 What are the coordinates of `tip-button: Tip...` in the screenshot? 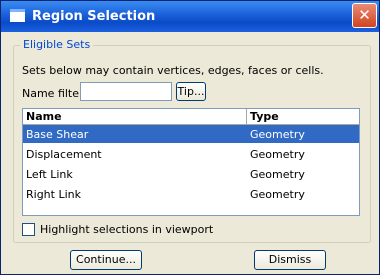 It's located at (191, 91).